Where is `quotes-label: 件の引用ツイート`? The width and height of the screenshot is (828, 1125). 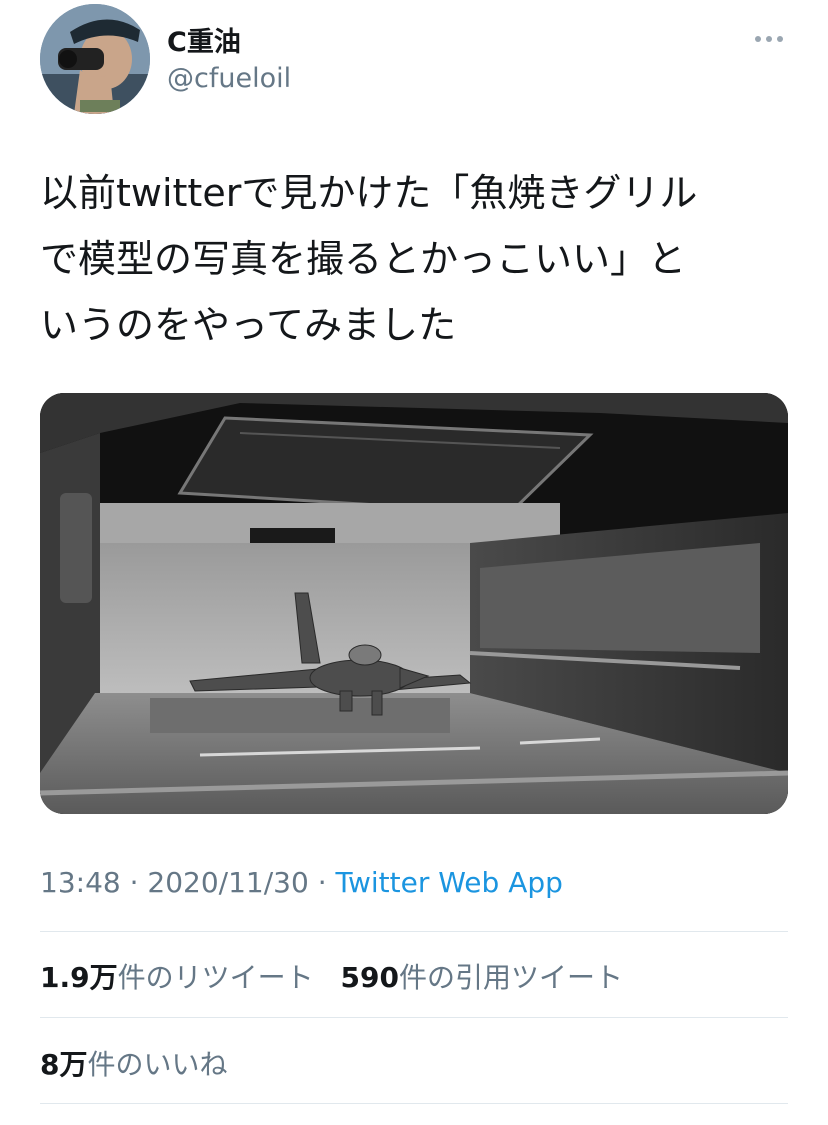
quotes-label: 件の引用ツイート is located at coordinates (510, 977).